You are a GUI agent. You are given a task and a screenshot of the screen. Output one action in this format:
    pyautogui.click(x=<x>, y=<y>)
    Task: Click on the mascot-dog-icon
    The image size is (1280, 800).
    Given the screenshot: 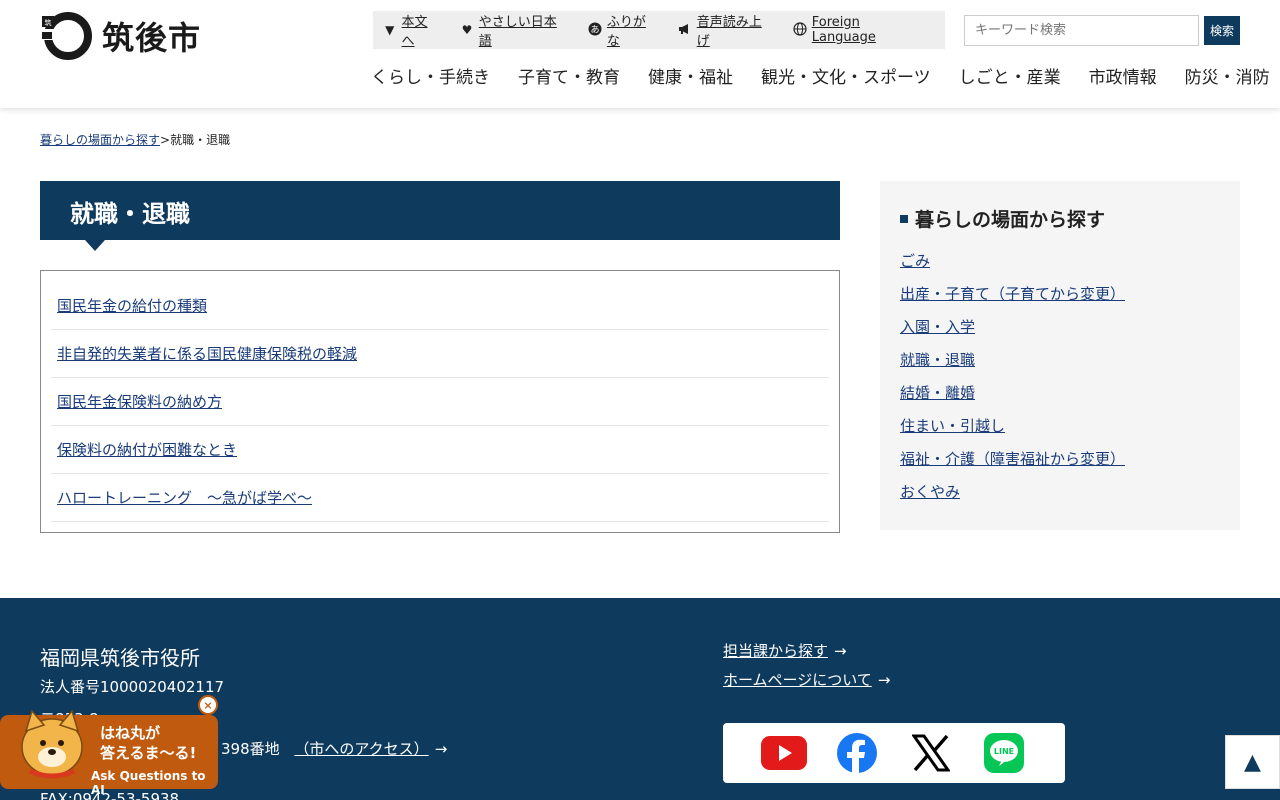 What is the action you would take?
    pyautogui.click(x=52, y=744)
    